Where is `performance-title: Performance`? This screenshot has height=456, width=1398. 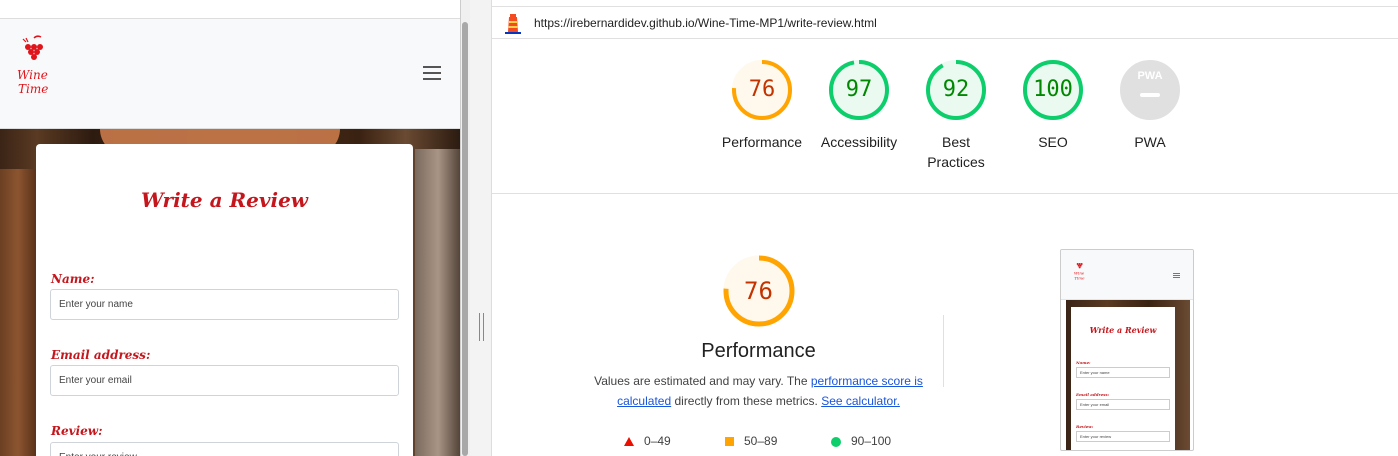 performance-title: Performance is located at coordinates (758, 351).